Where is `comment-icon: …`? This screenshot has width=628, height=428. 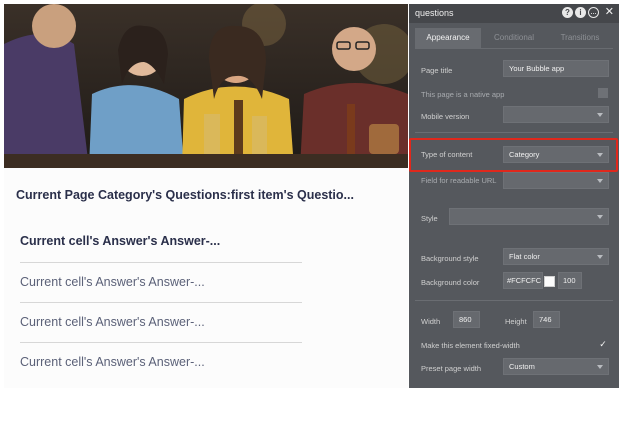
comment-icon: … is located at coordinates (593, 12).